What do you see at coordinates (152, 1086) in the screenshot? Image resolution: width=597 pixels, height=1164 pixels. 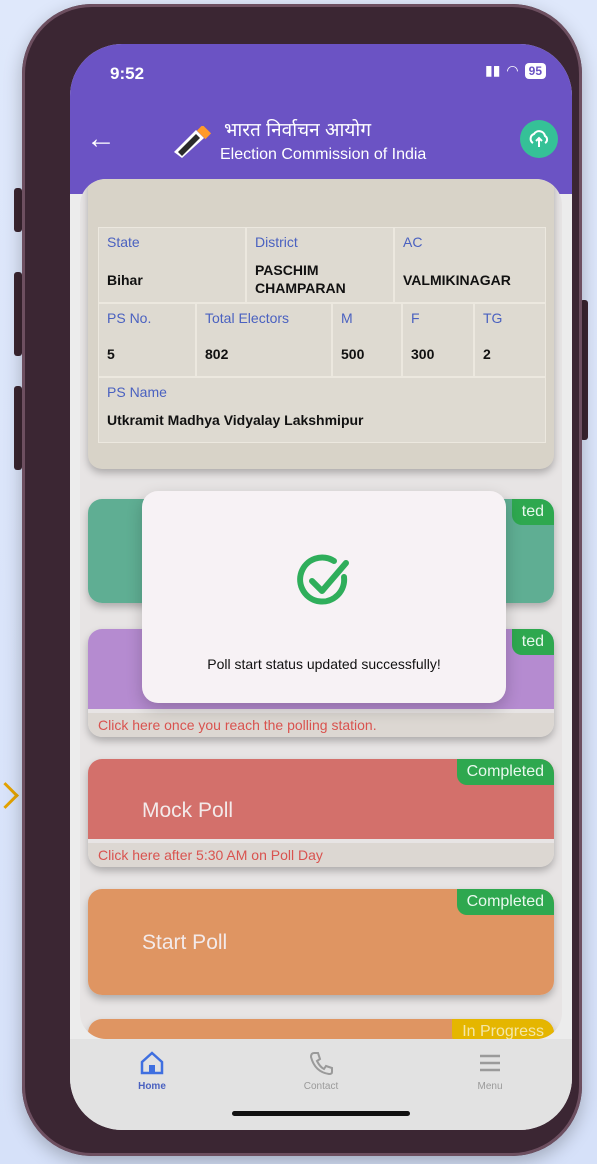 I see `nav-home-label: Home` at bounding box center [152, 1086].